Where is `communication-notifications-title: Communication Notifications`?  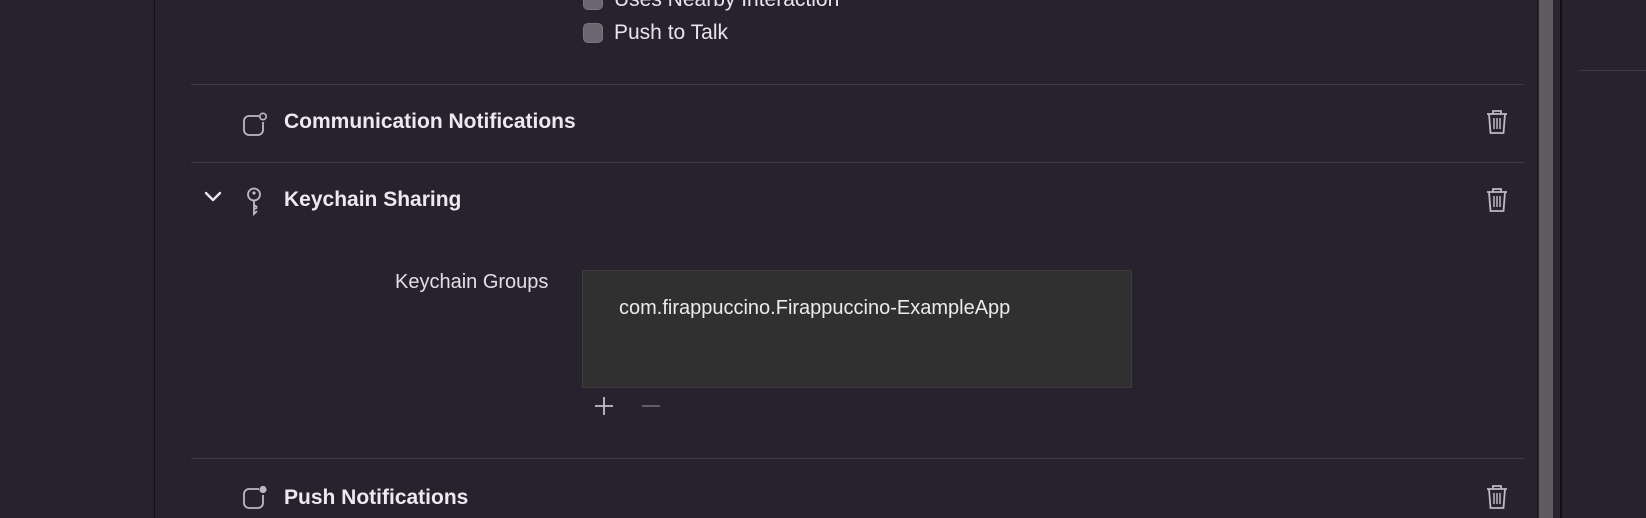
communication-notifications-title: Communication Notifications is located at coordinates (430, 121).